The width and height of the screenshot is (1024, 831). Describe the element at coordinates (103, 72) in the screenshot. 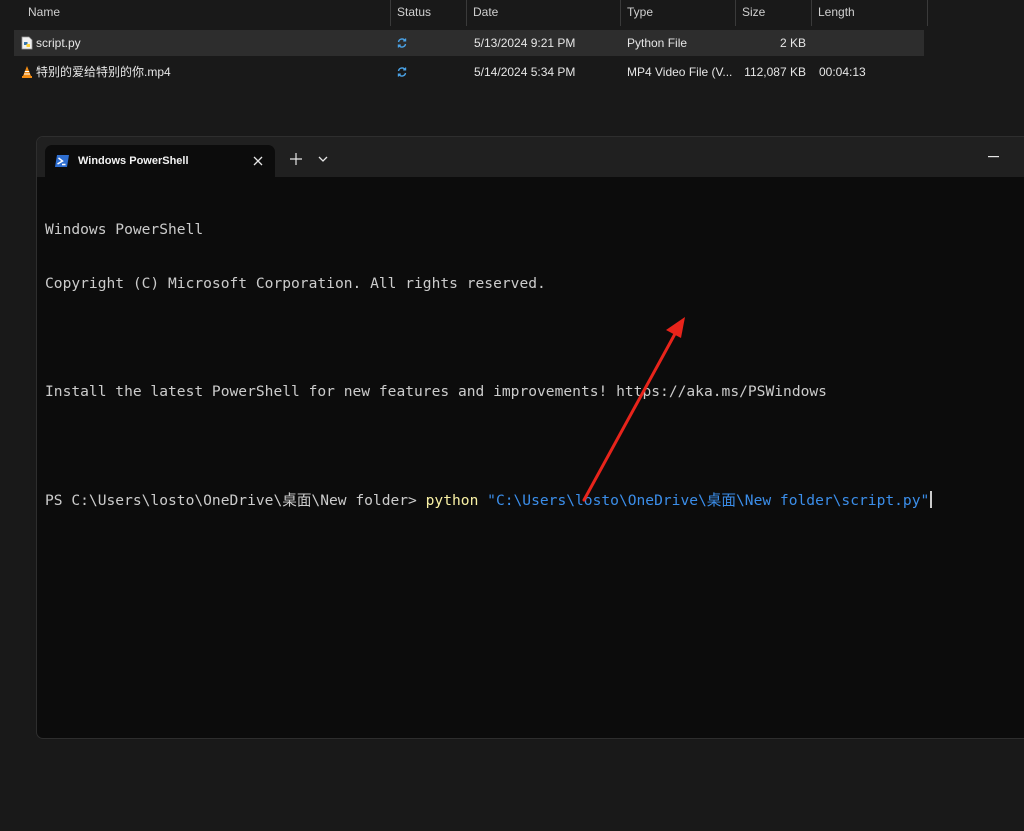

I see `file-name: 特别的爱给特别的你.mp4` at that location.